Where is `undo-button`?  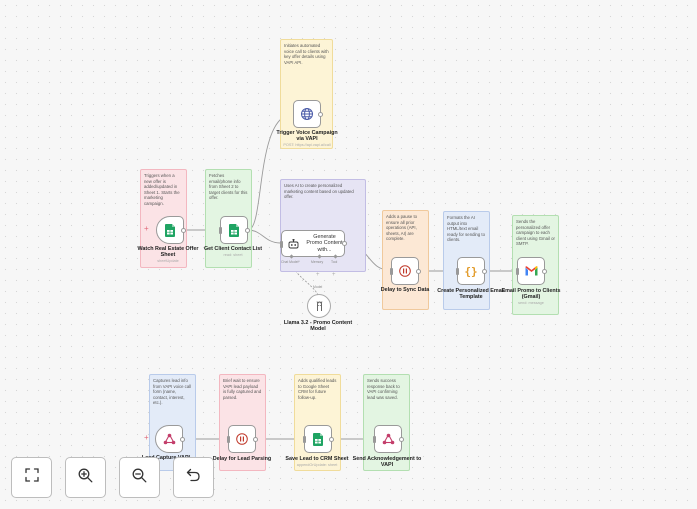 undo-button is located at coordinates (193, 477).